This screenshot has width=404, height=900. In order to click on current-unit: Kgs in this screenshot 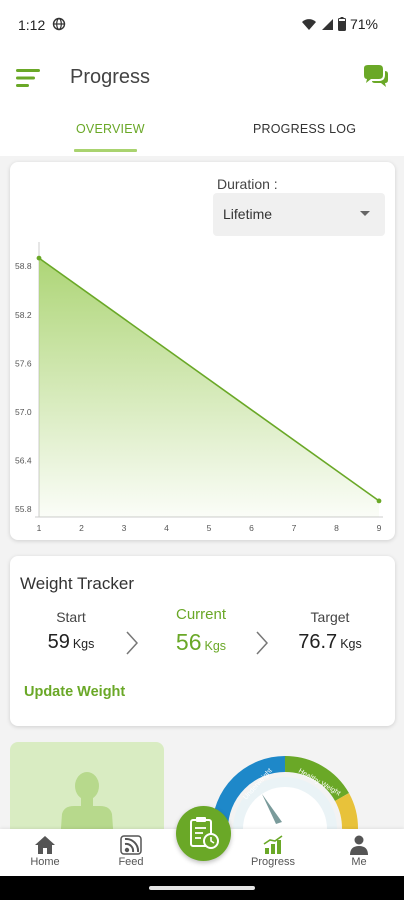, I will do `click(215, 646)`.